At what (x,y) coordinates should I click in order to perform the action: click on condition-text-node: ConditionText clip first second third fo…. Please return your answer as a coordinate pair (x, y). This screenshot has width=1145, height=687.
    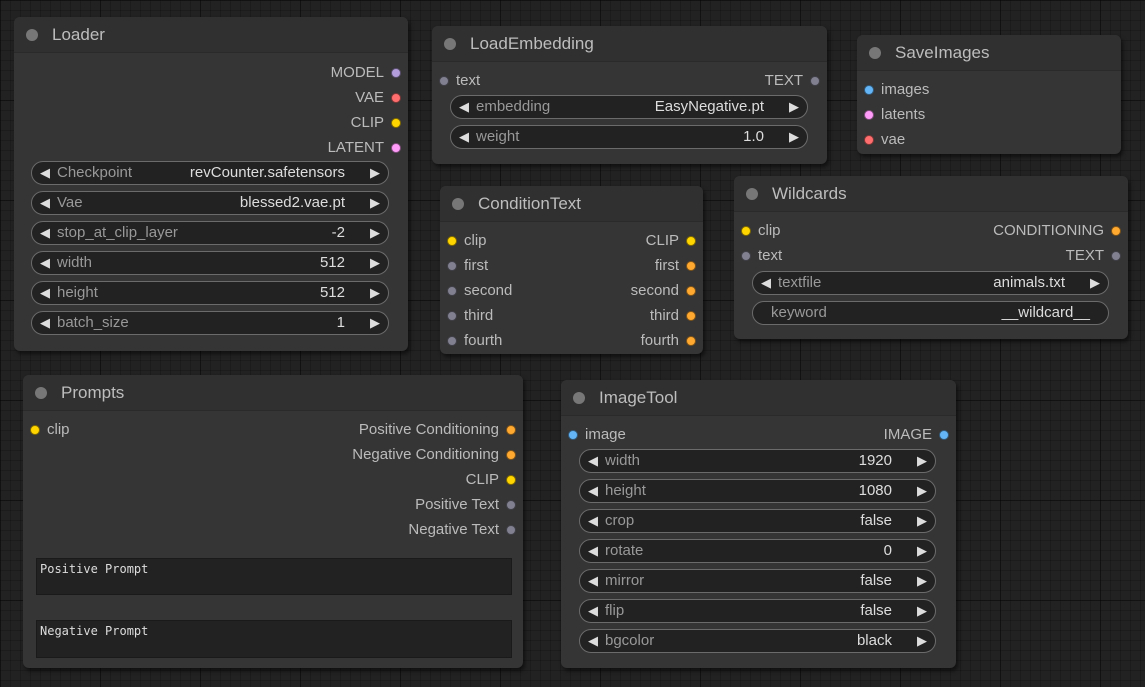
    Looking at the image, I should click on (571, 270).